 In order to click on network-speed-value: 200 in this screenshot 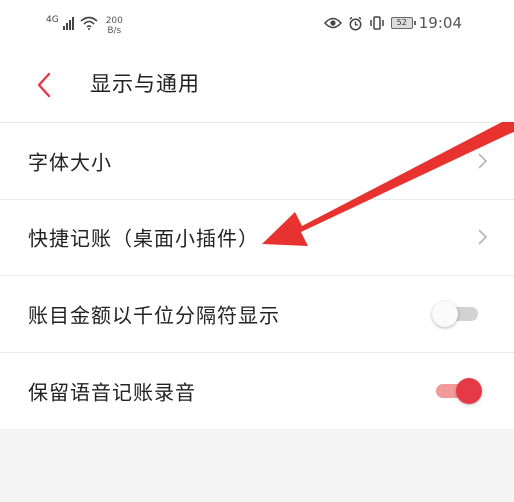, I will do `click(114, 21)`.